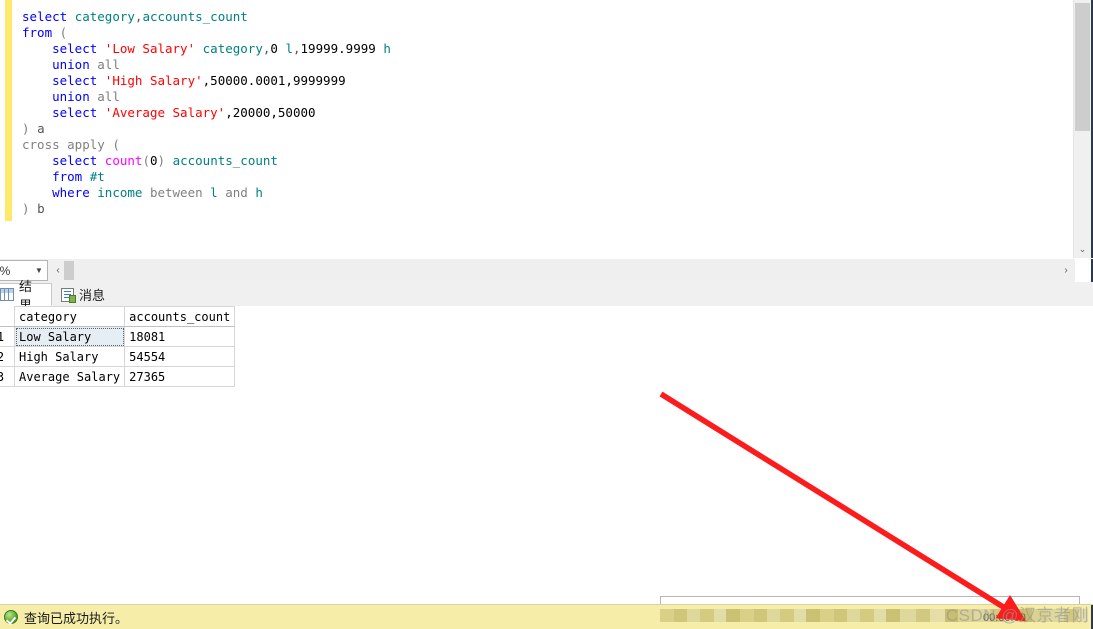 This screenshot has width=1093, height=629. I want to click on code-line-1: select category,accounts_count, so click(206, 17).